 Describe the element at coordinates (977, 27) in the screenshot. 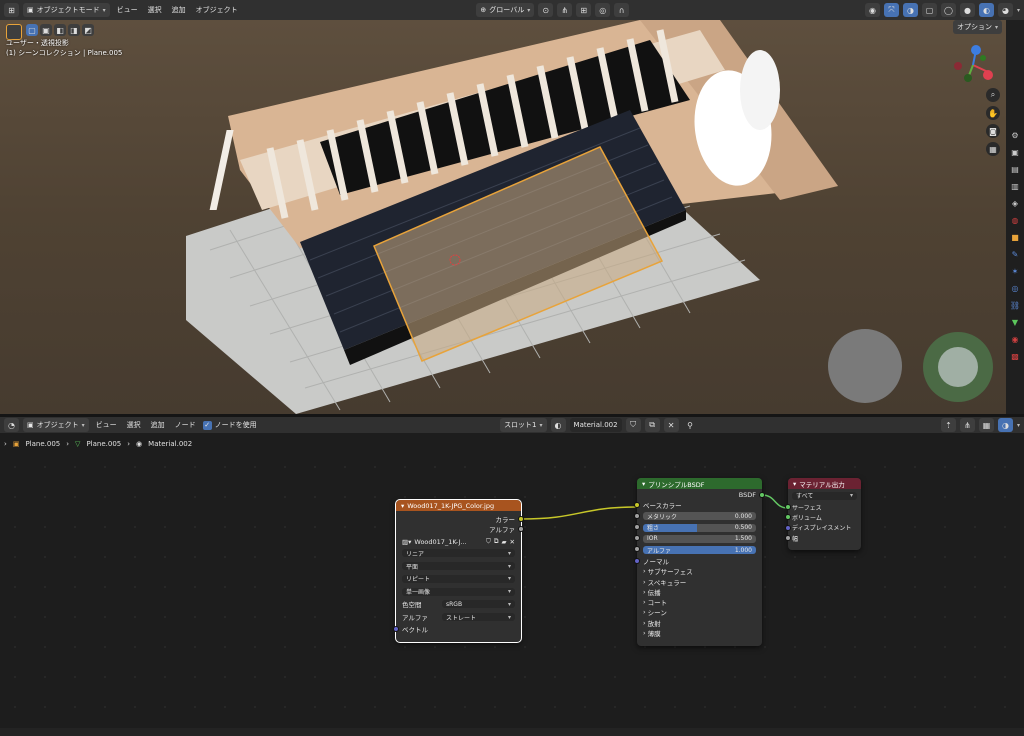

I see `options-button: オプション ▾` at that location.